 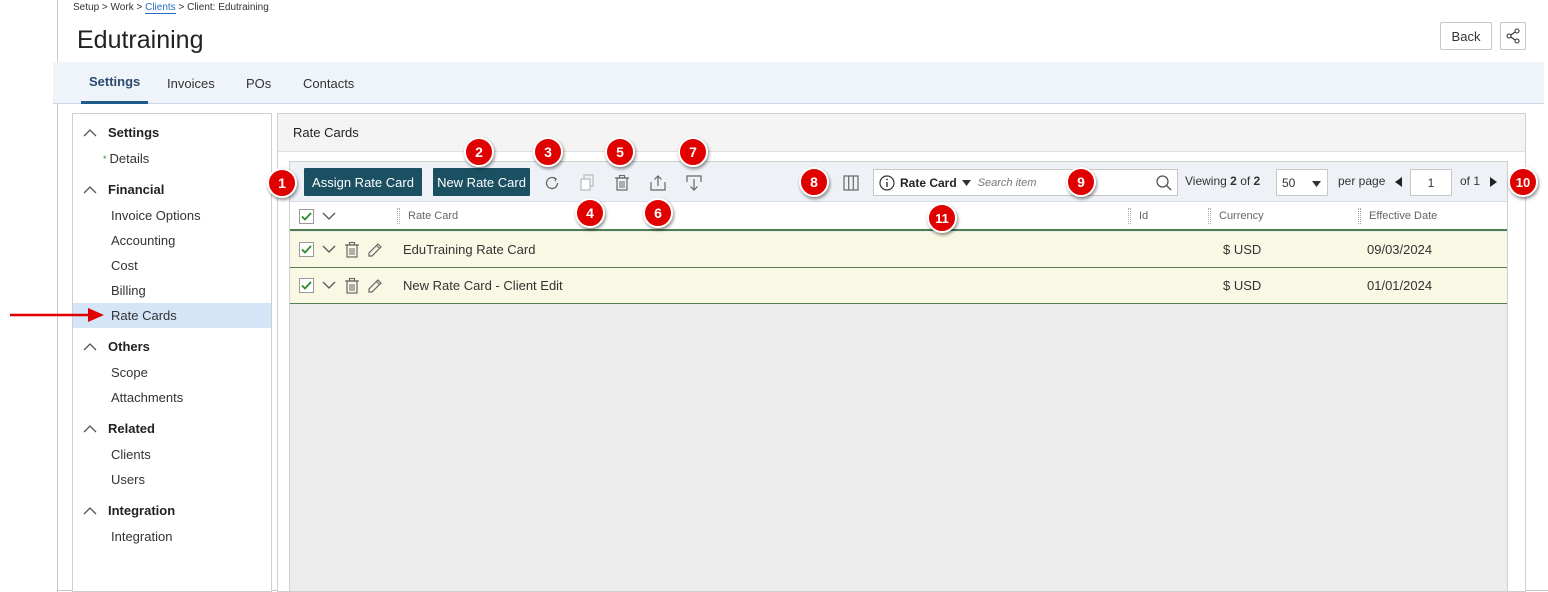 I want to click on check-icon, so click(x=306, y=216).